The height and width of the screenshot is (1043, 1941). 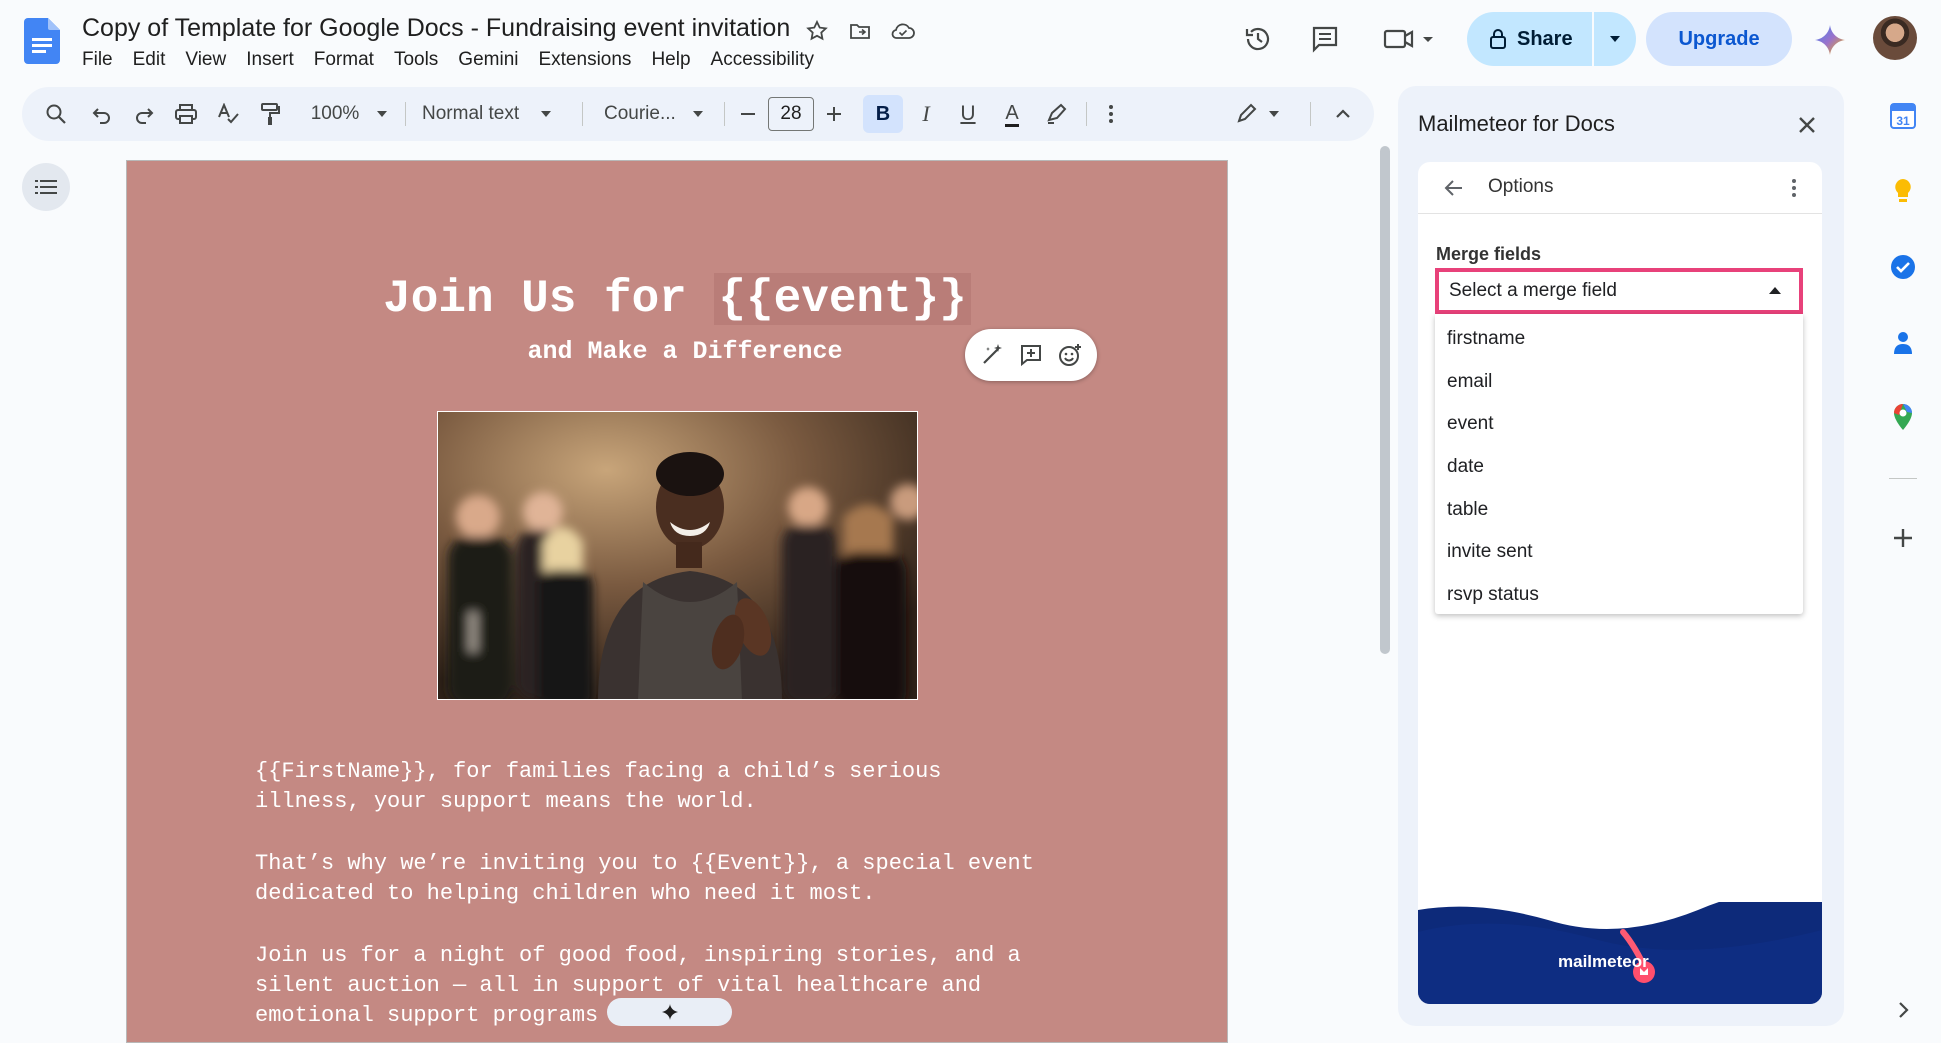 What do you see at coordinates (1775, 290) in the screenshot?
I see `caret-up-icon` at bounding box center [1775, 290].